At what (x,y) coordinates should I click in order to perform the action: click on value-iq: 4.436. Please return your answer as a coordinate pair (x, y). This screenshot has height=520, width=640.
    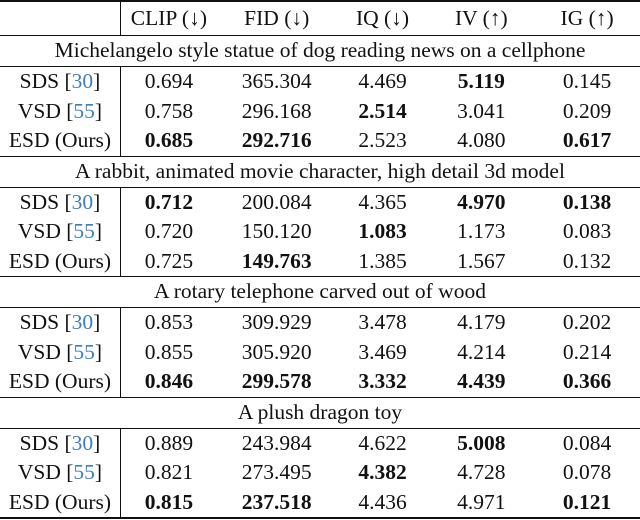
    Looking at the image, I should click on (382, 501).